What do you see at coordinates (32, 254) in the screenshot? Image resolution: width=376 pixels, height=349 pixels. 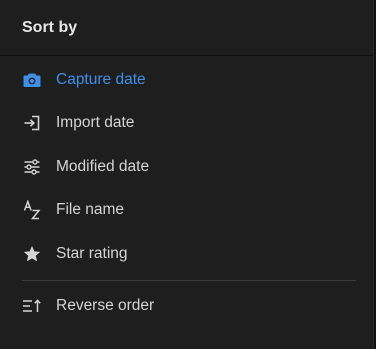 I see `star-icon` at bounding box center [32, 254].